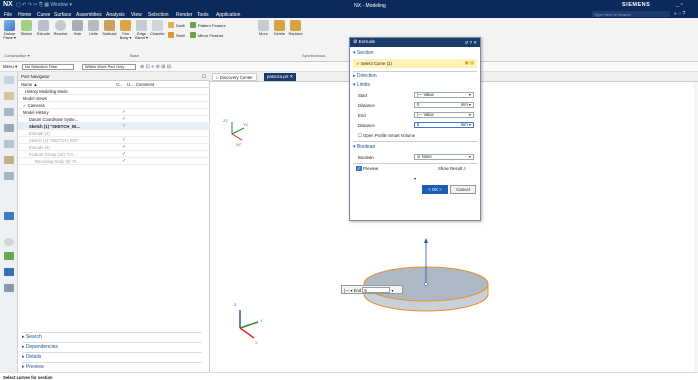 The image size is (698, 380). What do you see at coordinates (365, 76) in the screenshot?
I see `direction-group-header: ▸ Direction` at bounding box center [365, 76].